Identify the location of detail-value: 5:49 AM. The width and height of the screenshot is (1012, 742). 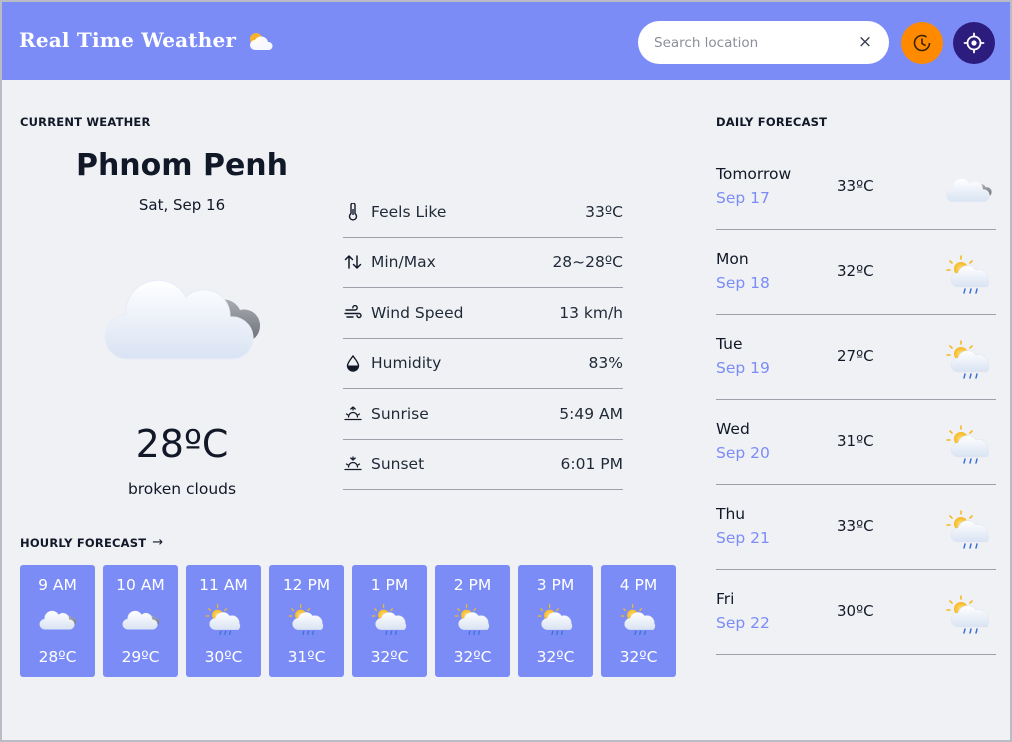
(591, 413).